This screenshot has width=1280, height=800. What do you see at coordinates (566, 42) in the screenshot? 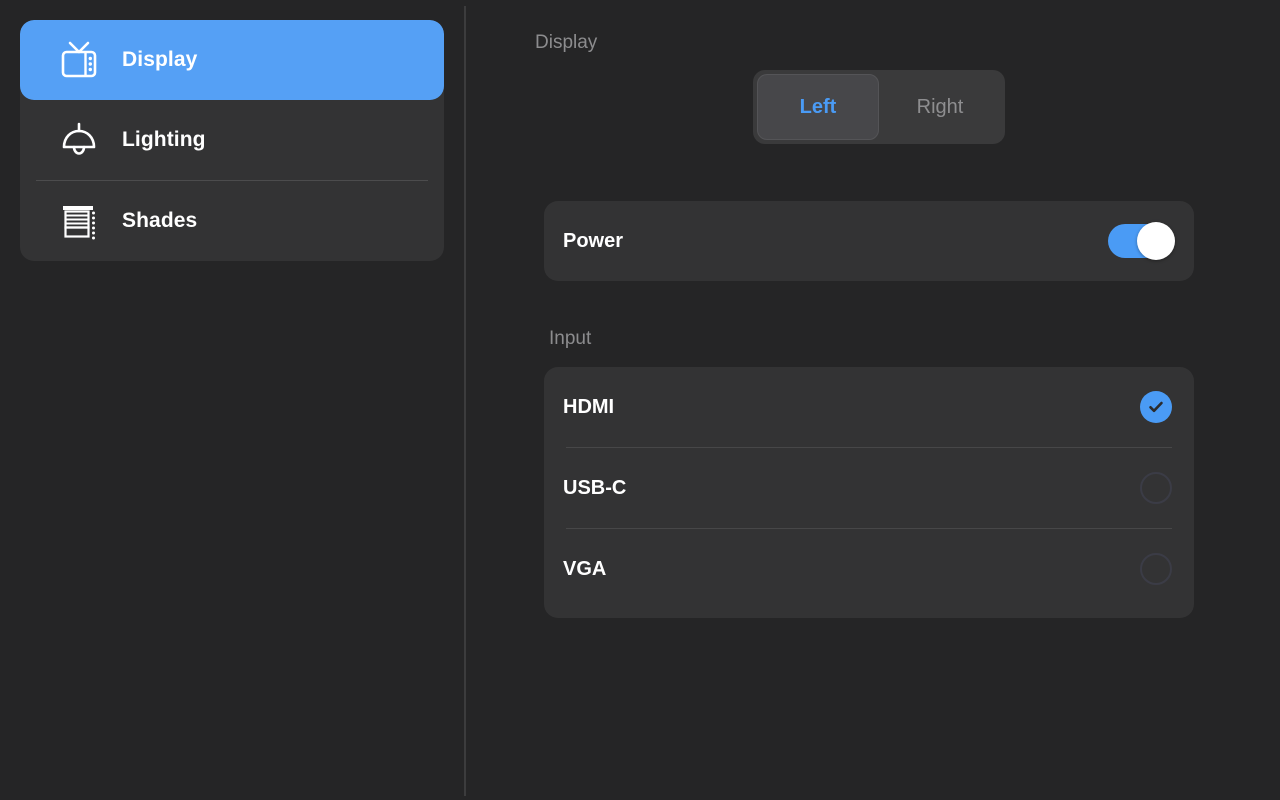
I see `display-section-header: Display` at bounding box center [566, 42].